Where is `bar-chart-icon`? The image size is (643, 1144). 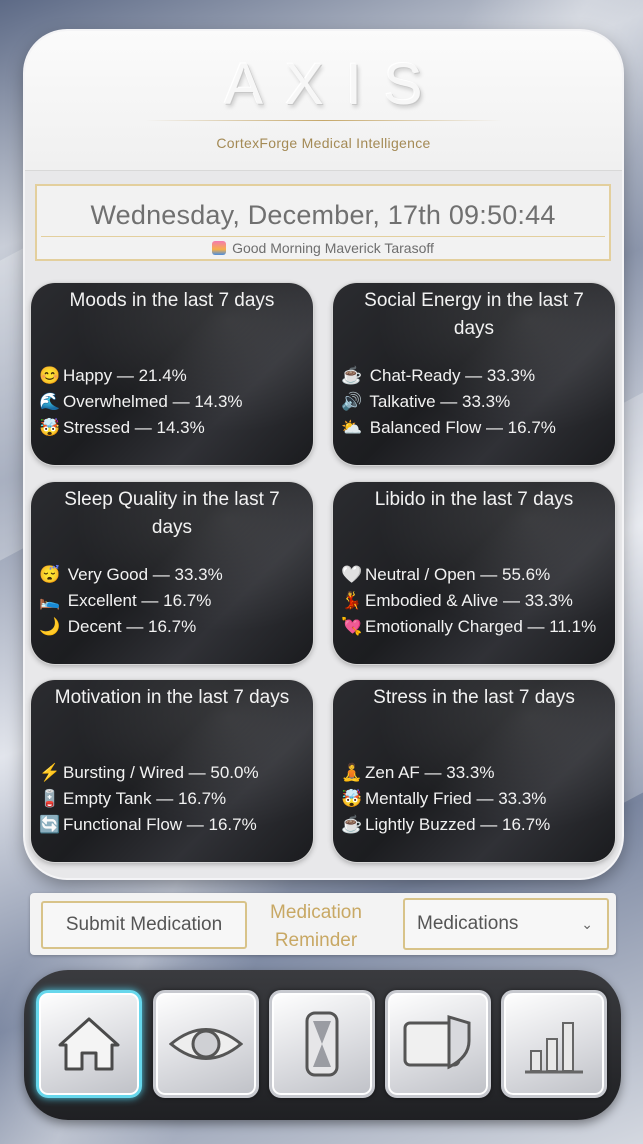 bar-chart-icon is located at coordinates (554, 1048).